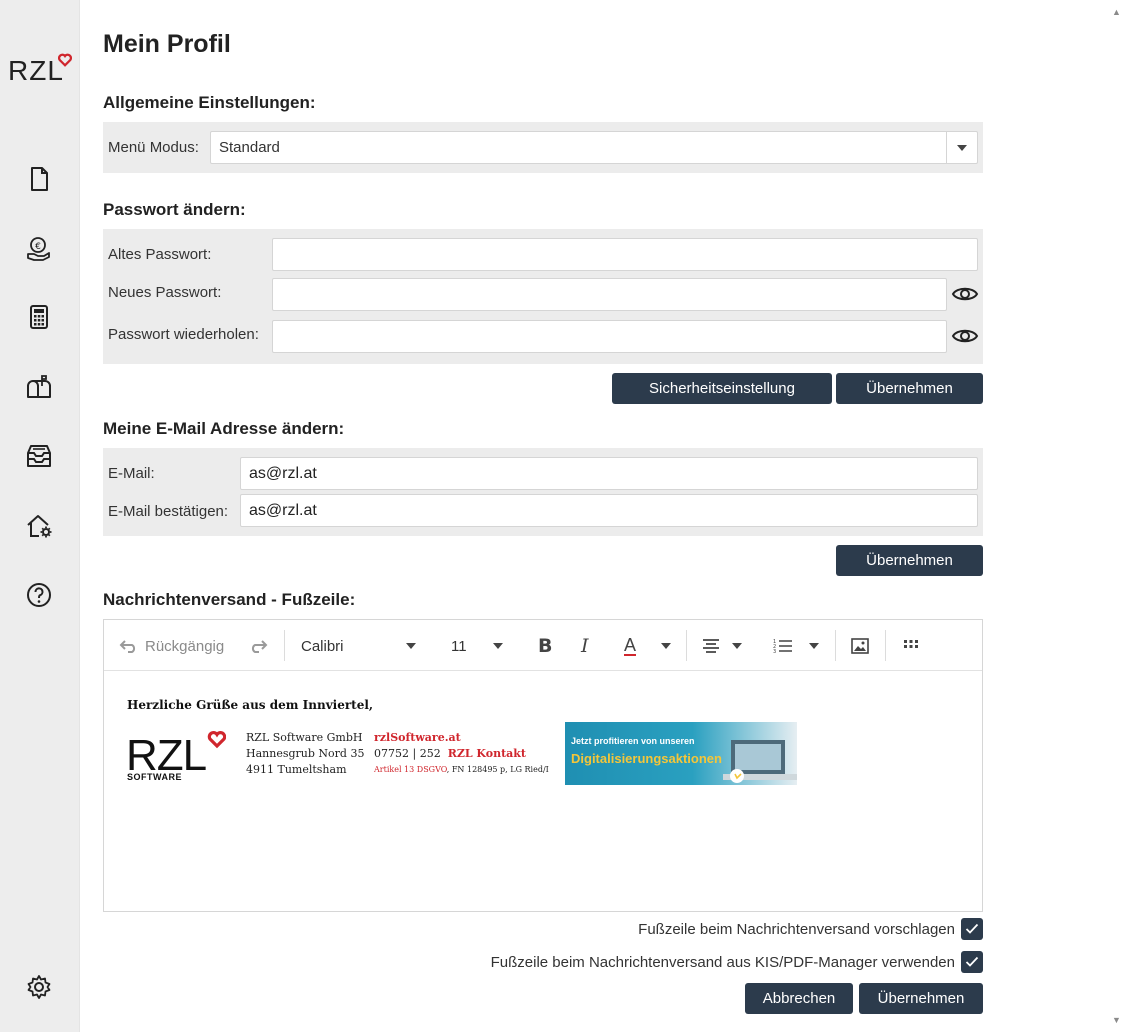 The image size is (1124, 1032). What do you see at coordinates (250, 705) in the screenshot?
I see `signature-greeting: Herzliche Grüße aus dem Innviertel,` at bounding box center [250, 705].